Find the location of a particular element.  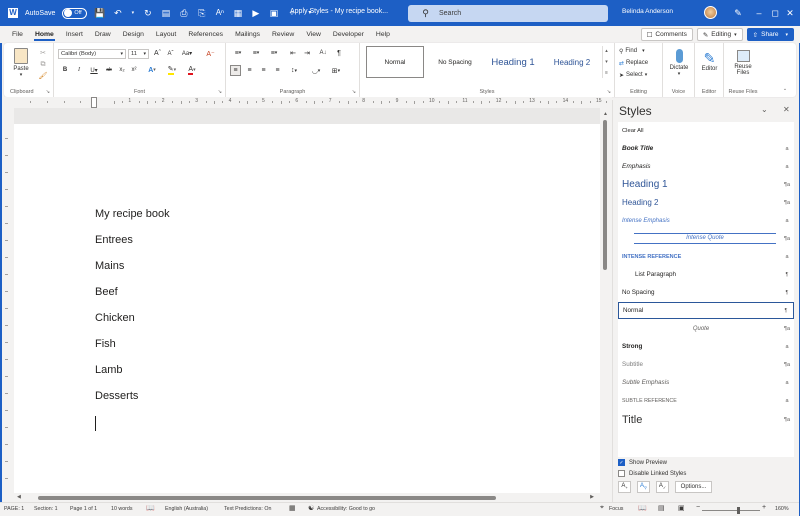

share-button: ⇧ Share ▾ is located at coordinates (770, 34).